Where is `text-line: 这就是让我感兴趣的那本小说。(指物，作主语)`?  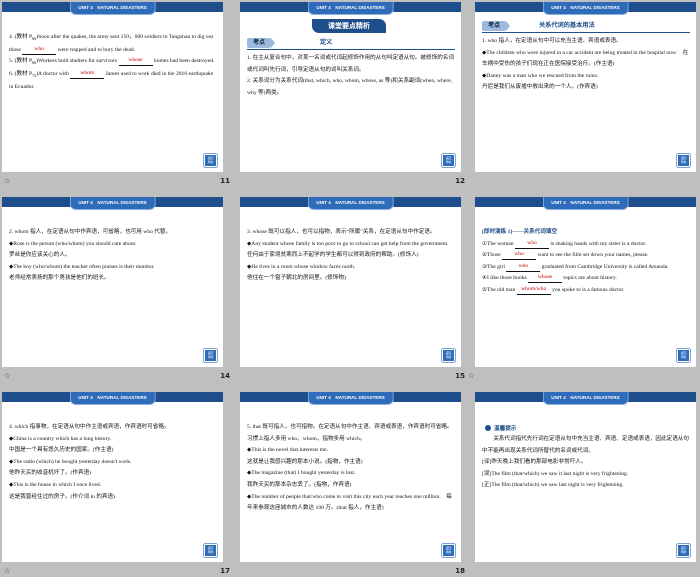
text-line: 这就是让我感兴趣的那本小说。(指物，作主语) is located at coordinates (305, 461).